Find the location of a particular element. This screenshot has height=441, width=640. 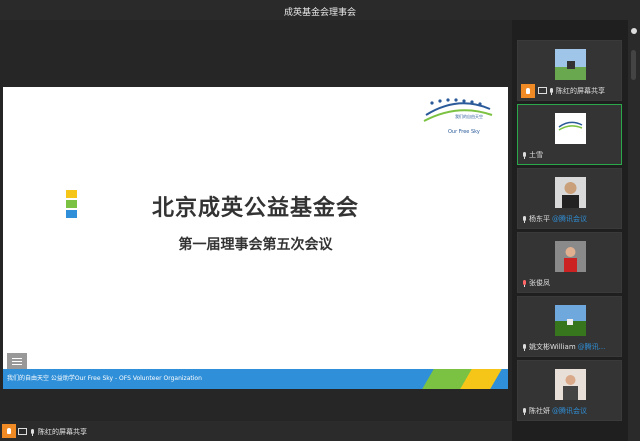

mic-muted-icon is located at coordinates (524, 283).